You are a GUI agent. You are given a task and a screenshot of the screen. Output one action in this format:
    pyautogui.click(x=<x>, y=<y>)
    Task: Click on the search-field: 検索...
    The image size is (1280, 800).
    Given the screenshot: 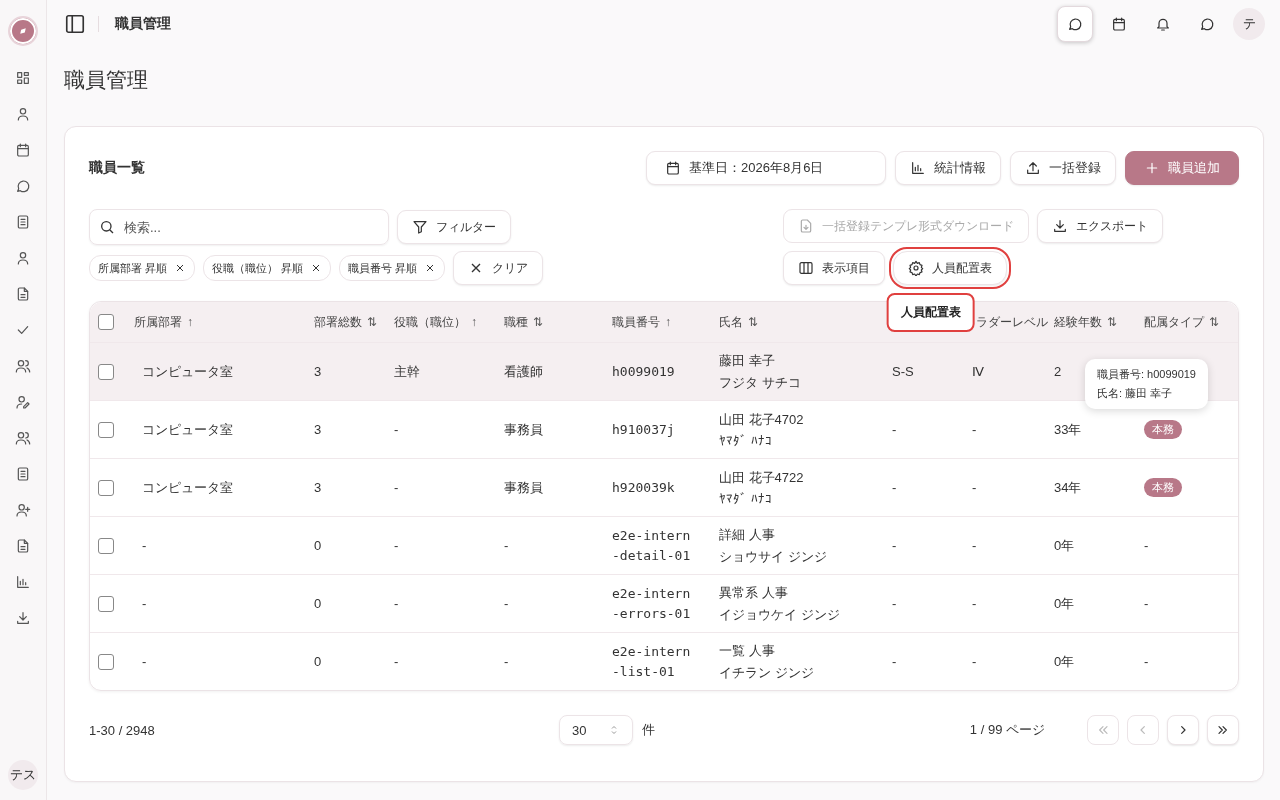 What is the action you would take?
    pyautogui.click(x=239, y=227)
    